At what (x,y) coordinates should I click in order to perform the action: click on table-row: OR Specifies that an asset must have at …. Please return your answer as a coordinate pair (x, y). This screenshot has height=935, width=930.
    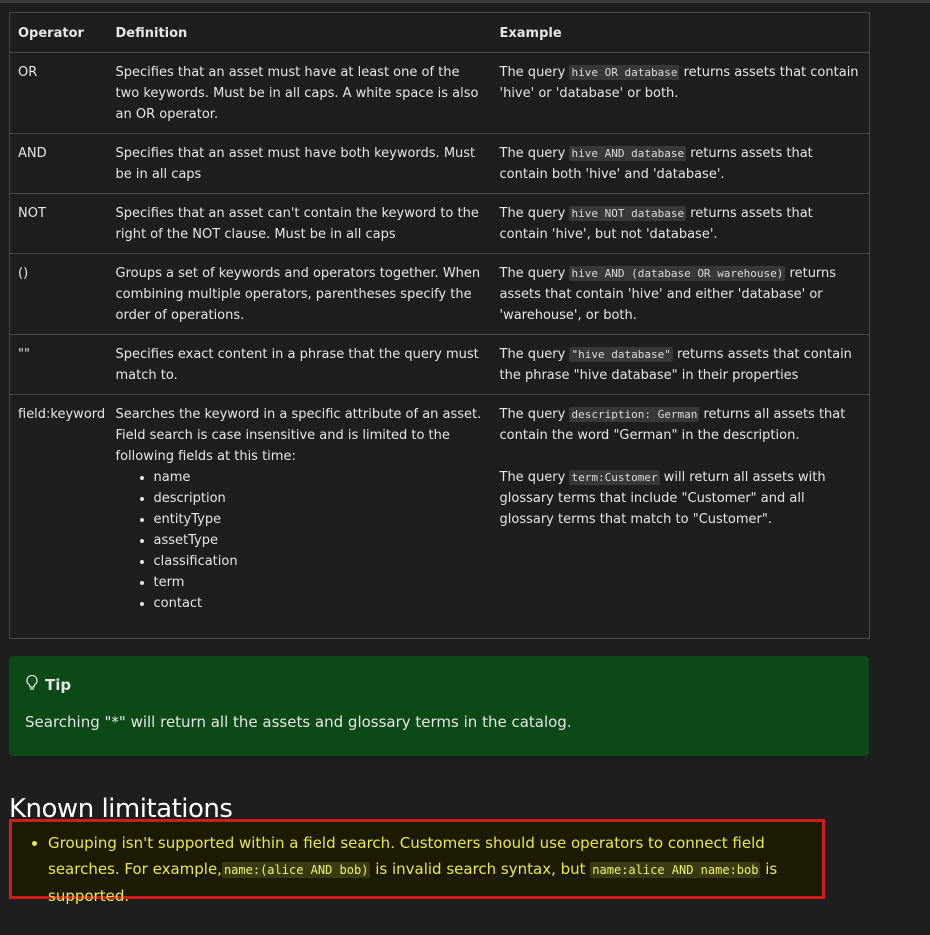
    Looking at the image, I should click on (439, 93).